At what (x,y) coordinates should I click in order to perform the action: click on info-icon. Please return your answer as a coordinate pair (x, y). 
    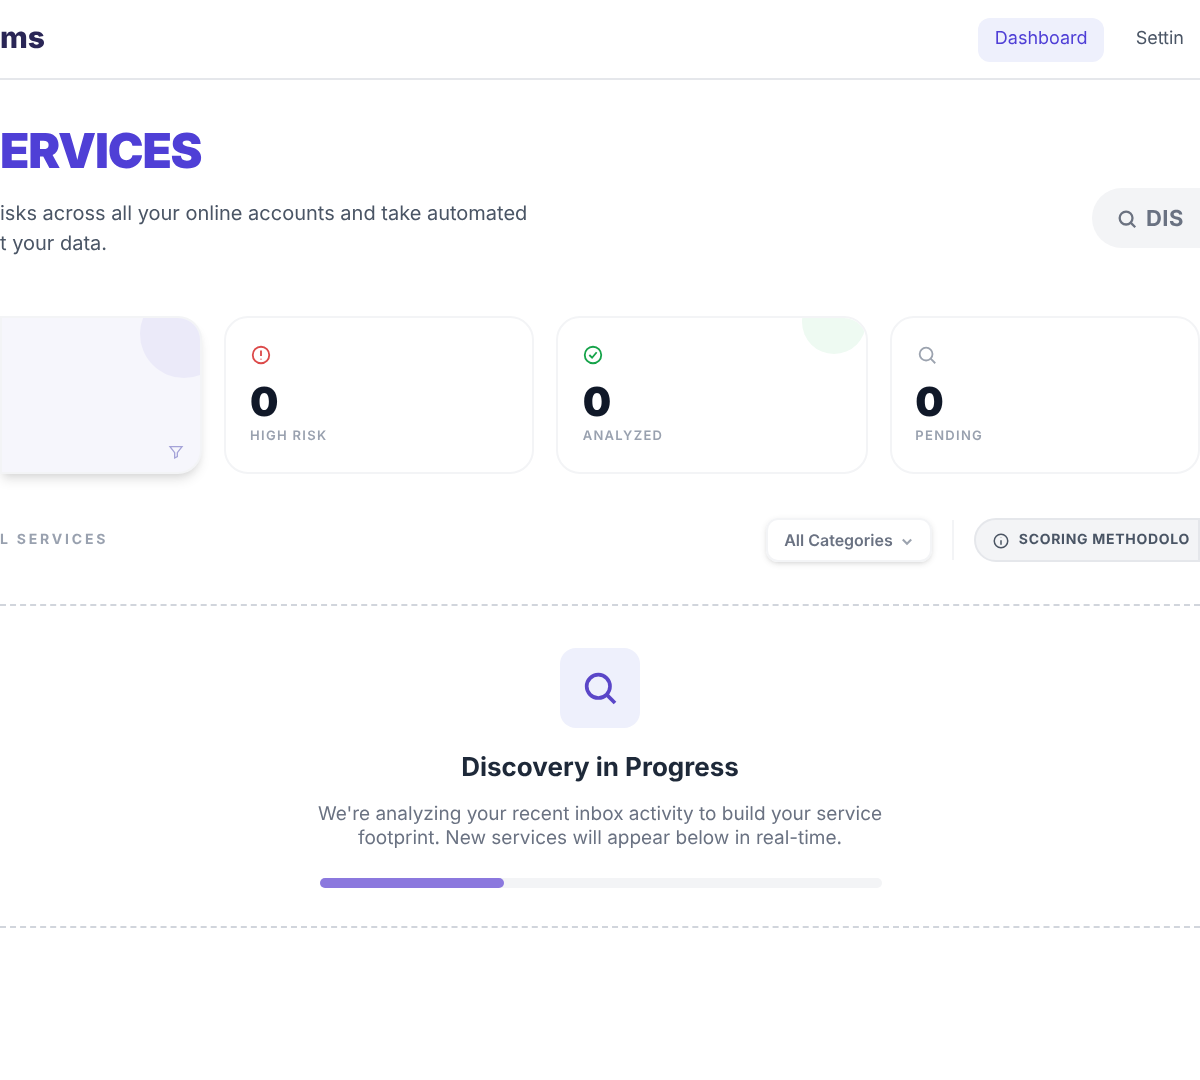
    Looking at the image, I should click on (1001, 540).